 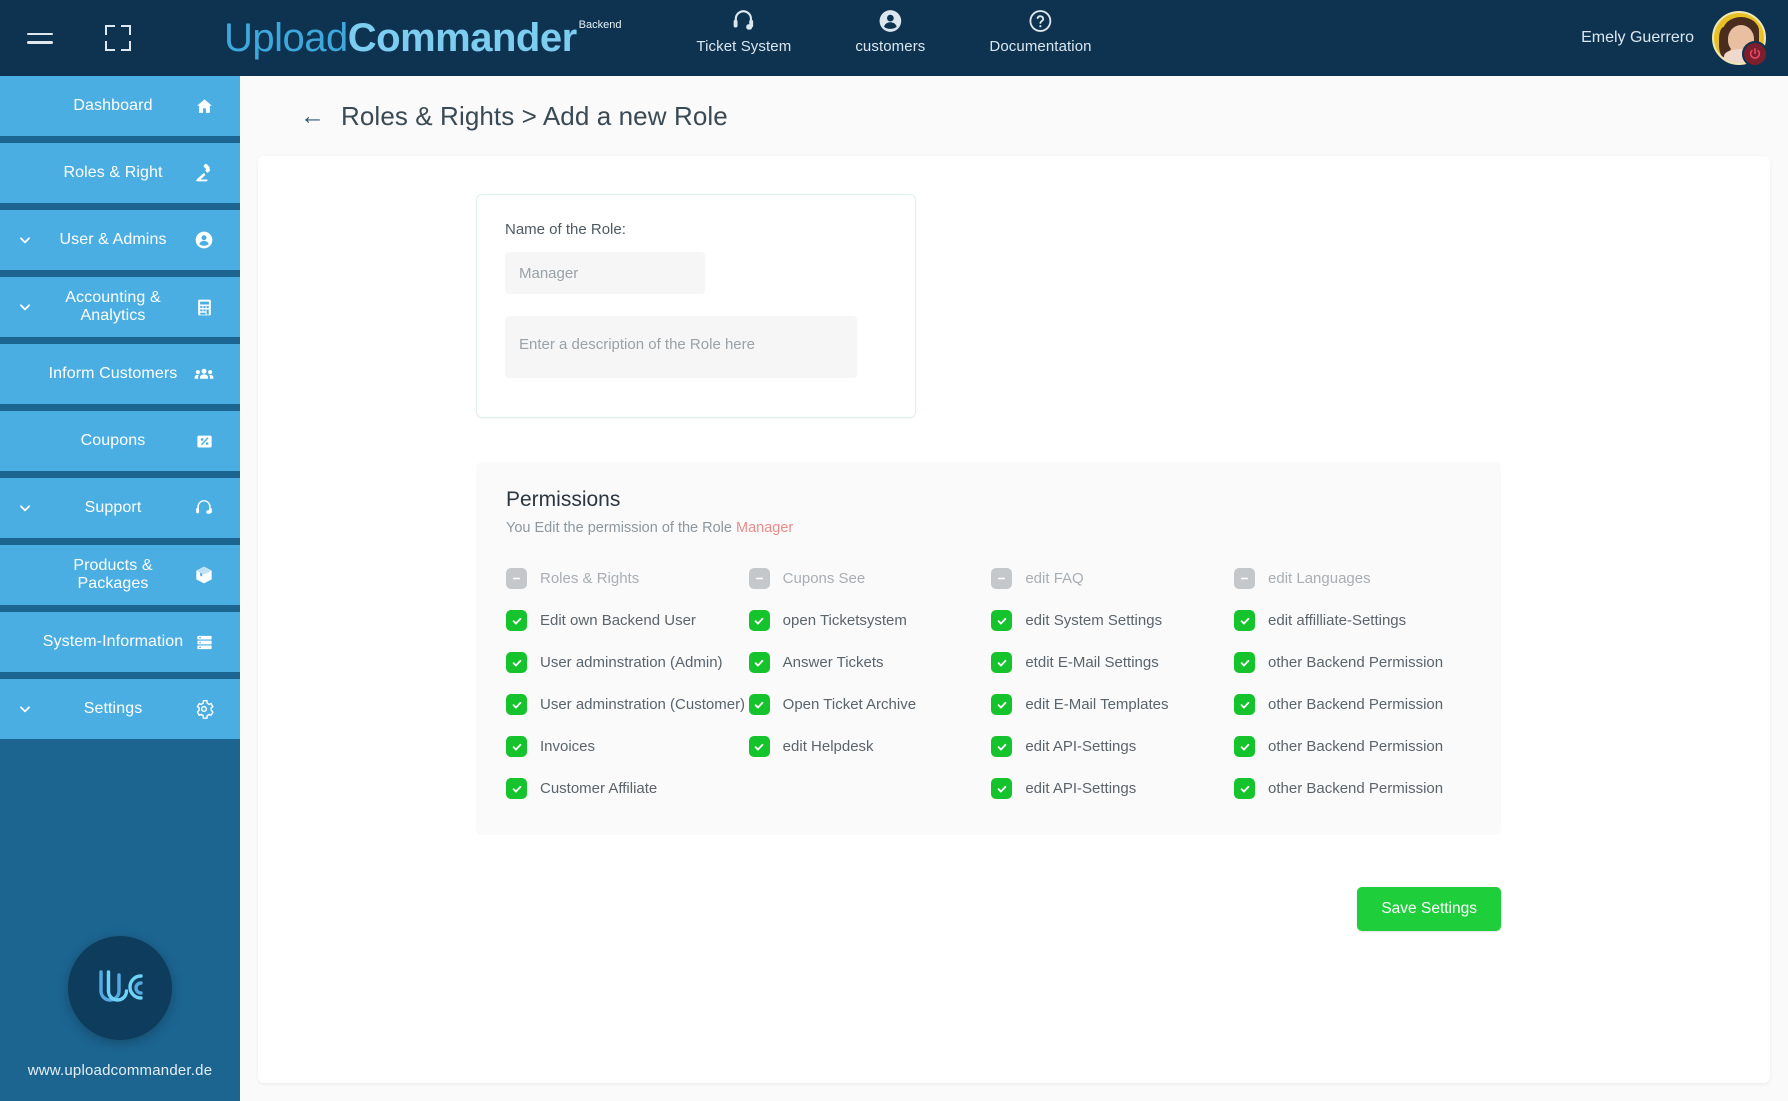 I want to click on sidebar-item-label: Coupons, so click(x=113, y=440).